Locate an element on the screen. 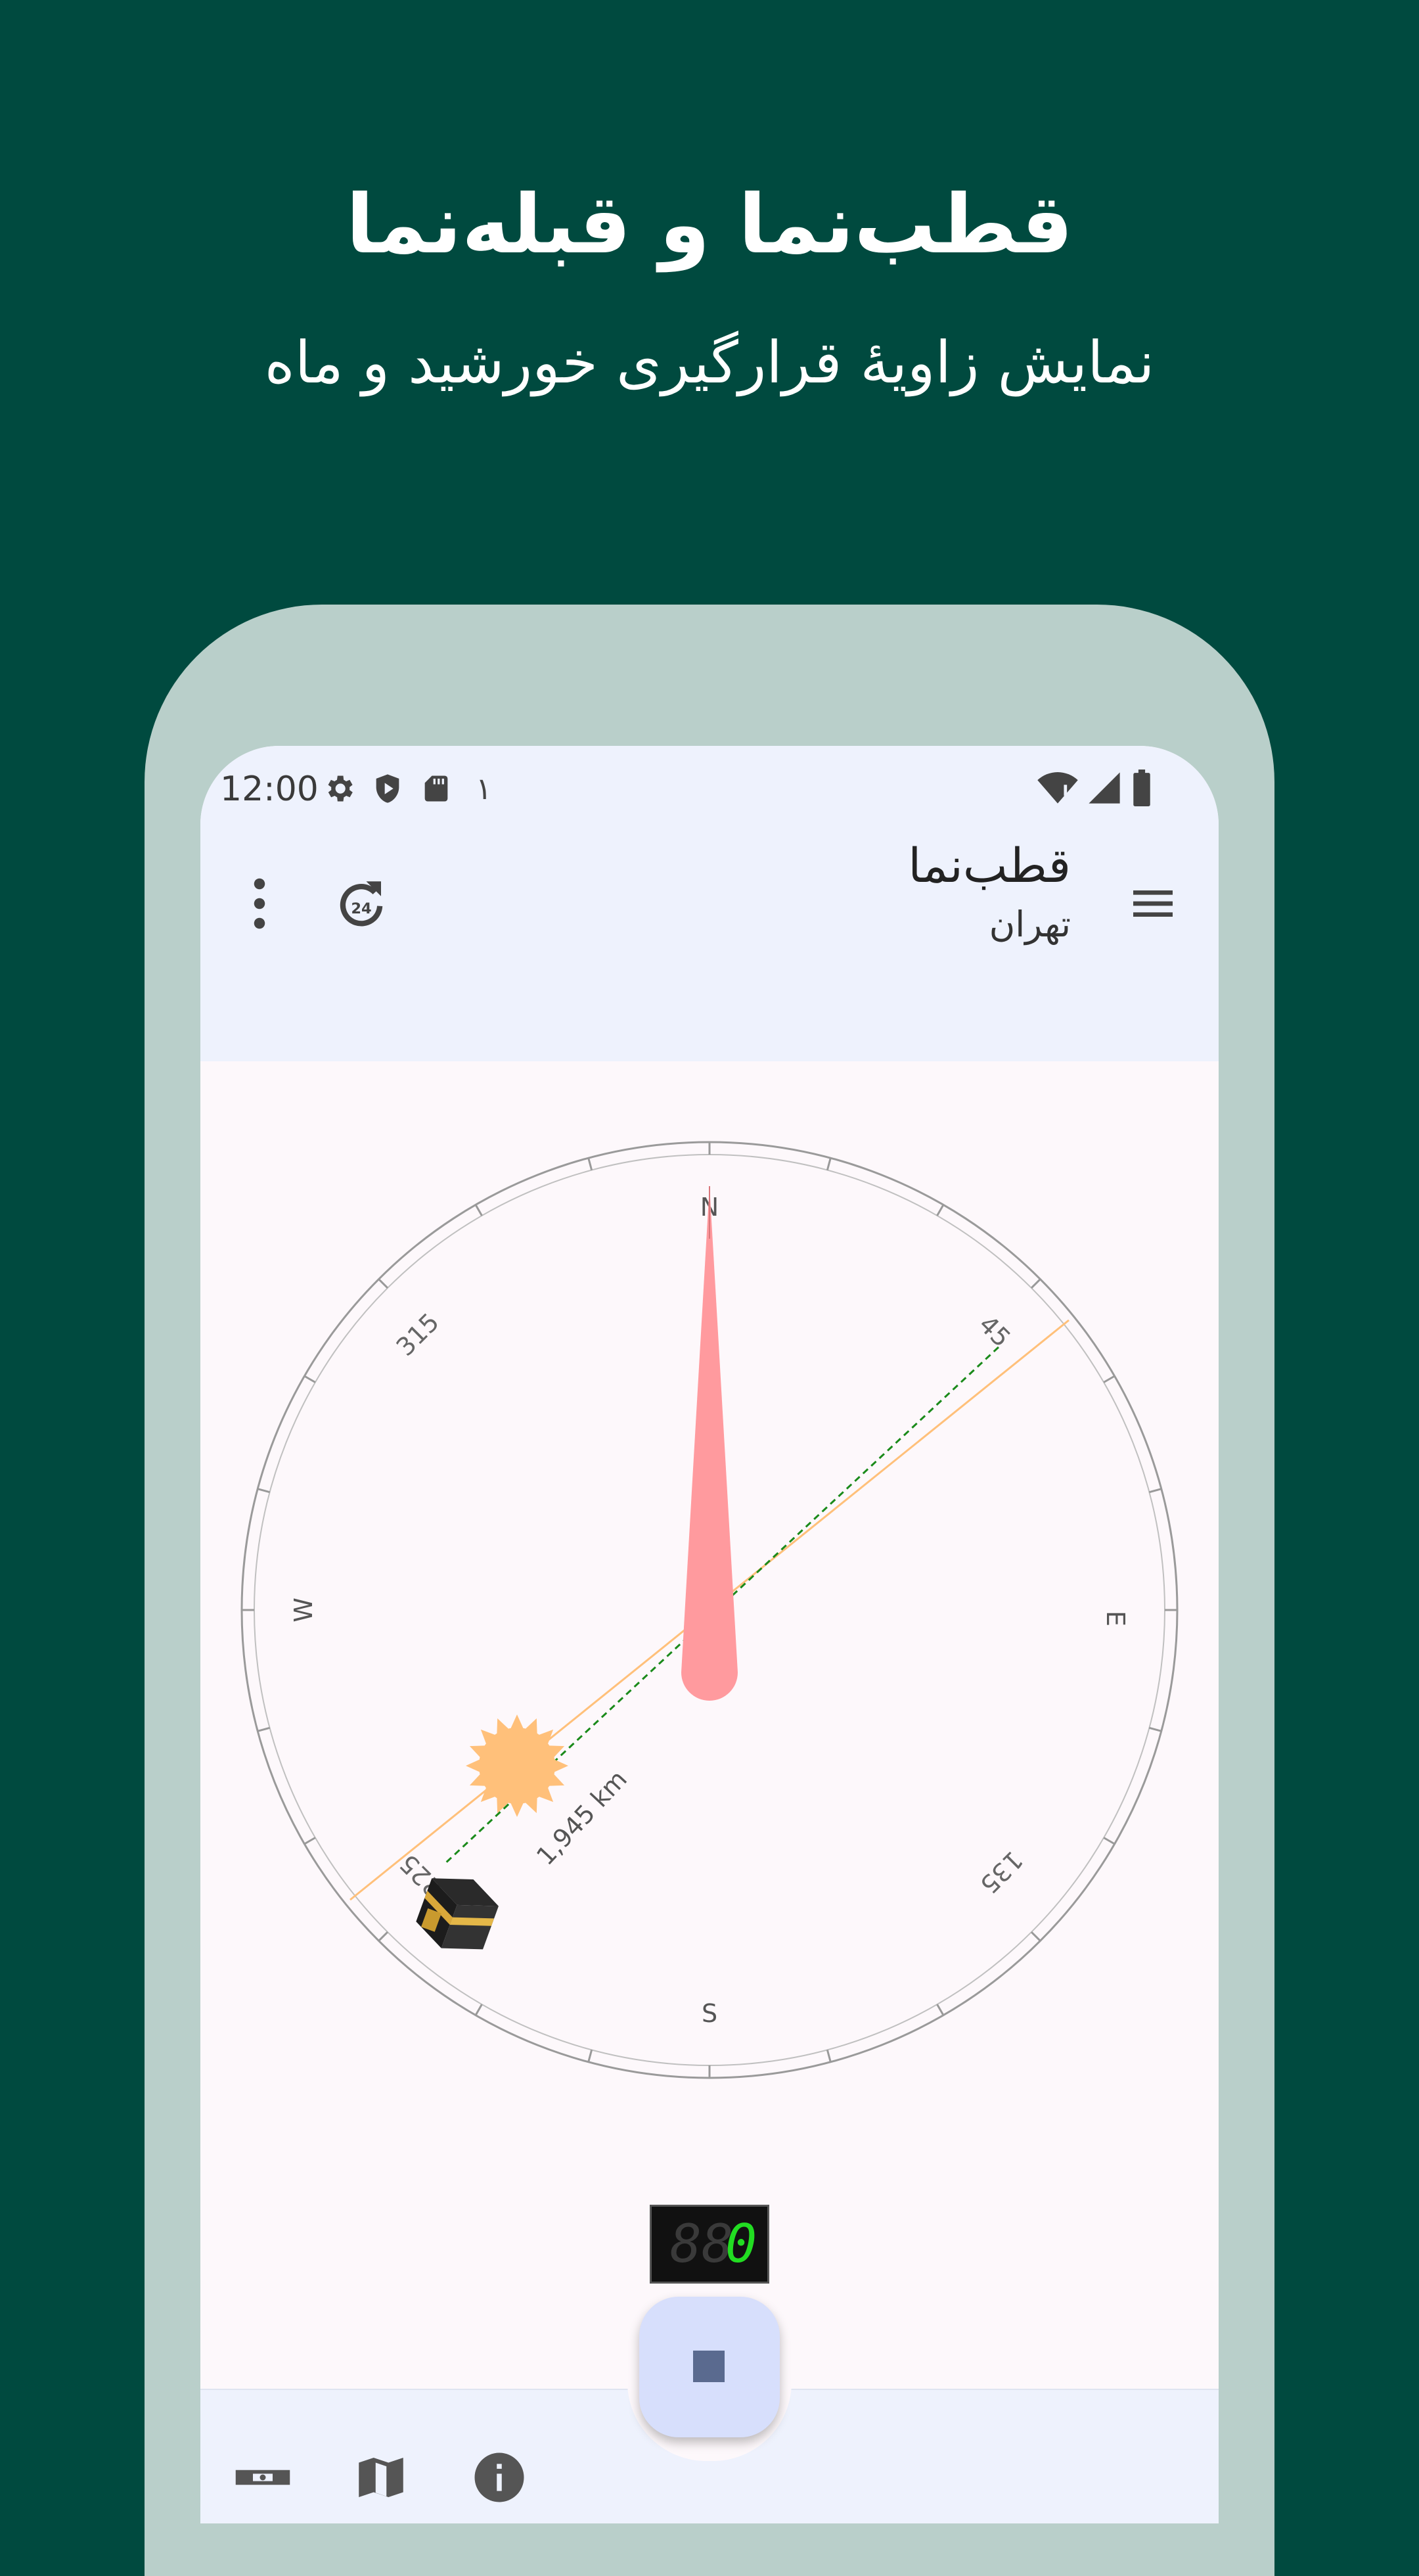 The height and width of the screenshot is (2576, 1419). refresh-24-icon: 24 is located at coordinates (361, 904).